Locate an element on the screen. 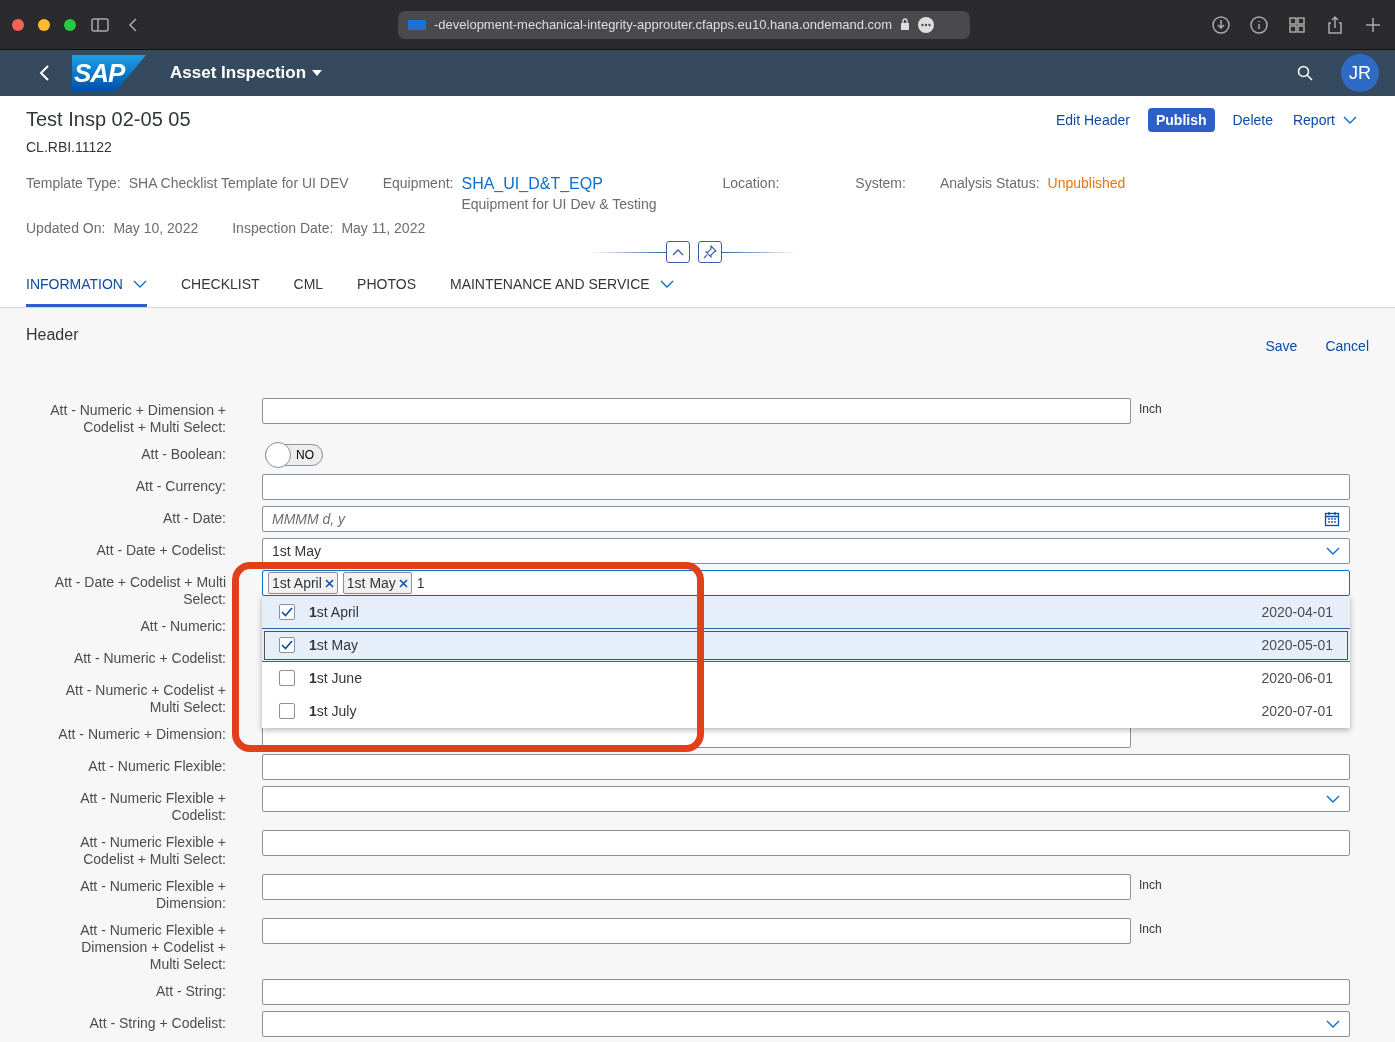 The image size is (1395, 1042). back-icon is located at coordinates (44, 73).